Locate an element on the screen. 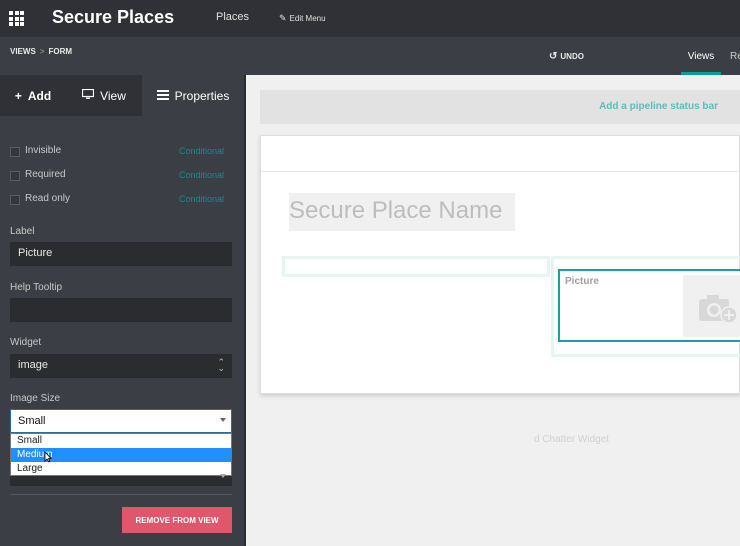 The width and height of the screenshot is (740, 546). image-size-selected: Small is located at coordinates (32, 421).